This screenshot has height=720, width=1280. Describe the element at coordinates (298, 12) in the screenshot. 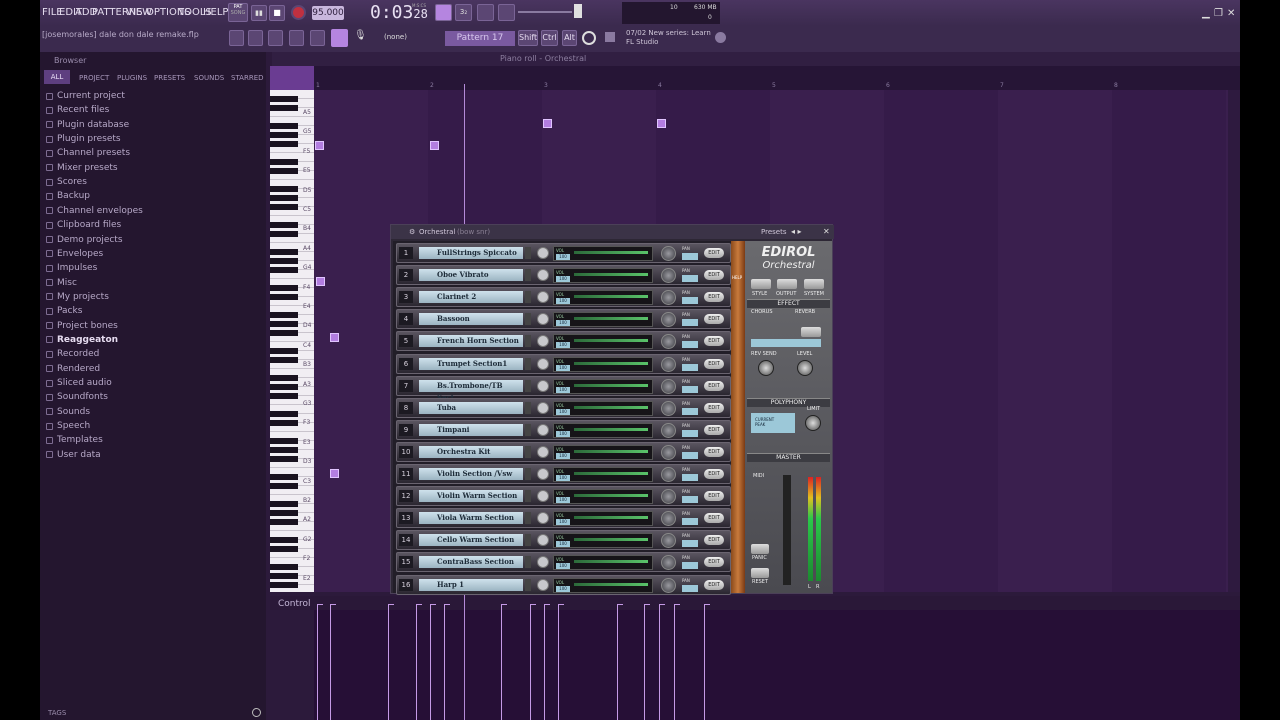

I see `record-button` at that location.